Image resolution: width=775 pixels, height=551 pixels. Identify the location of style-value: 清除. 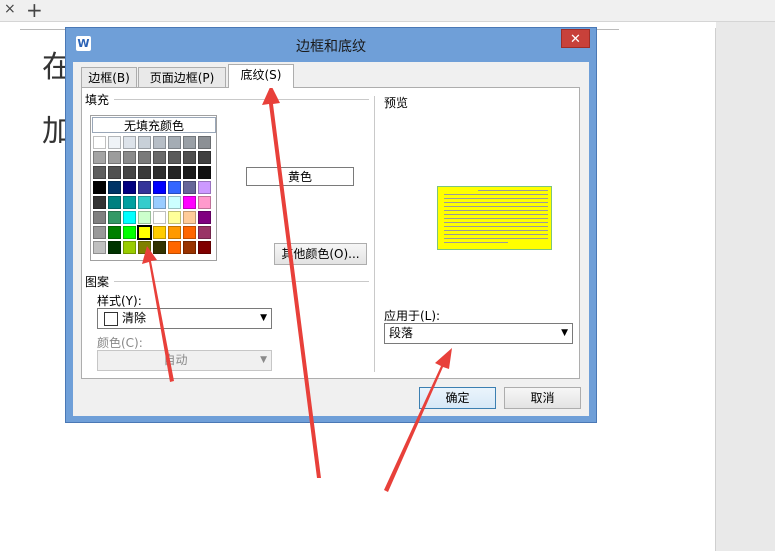
(134, 318).